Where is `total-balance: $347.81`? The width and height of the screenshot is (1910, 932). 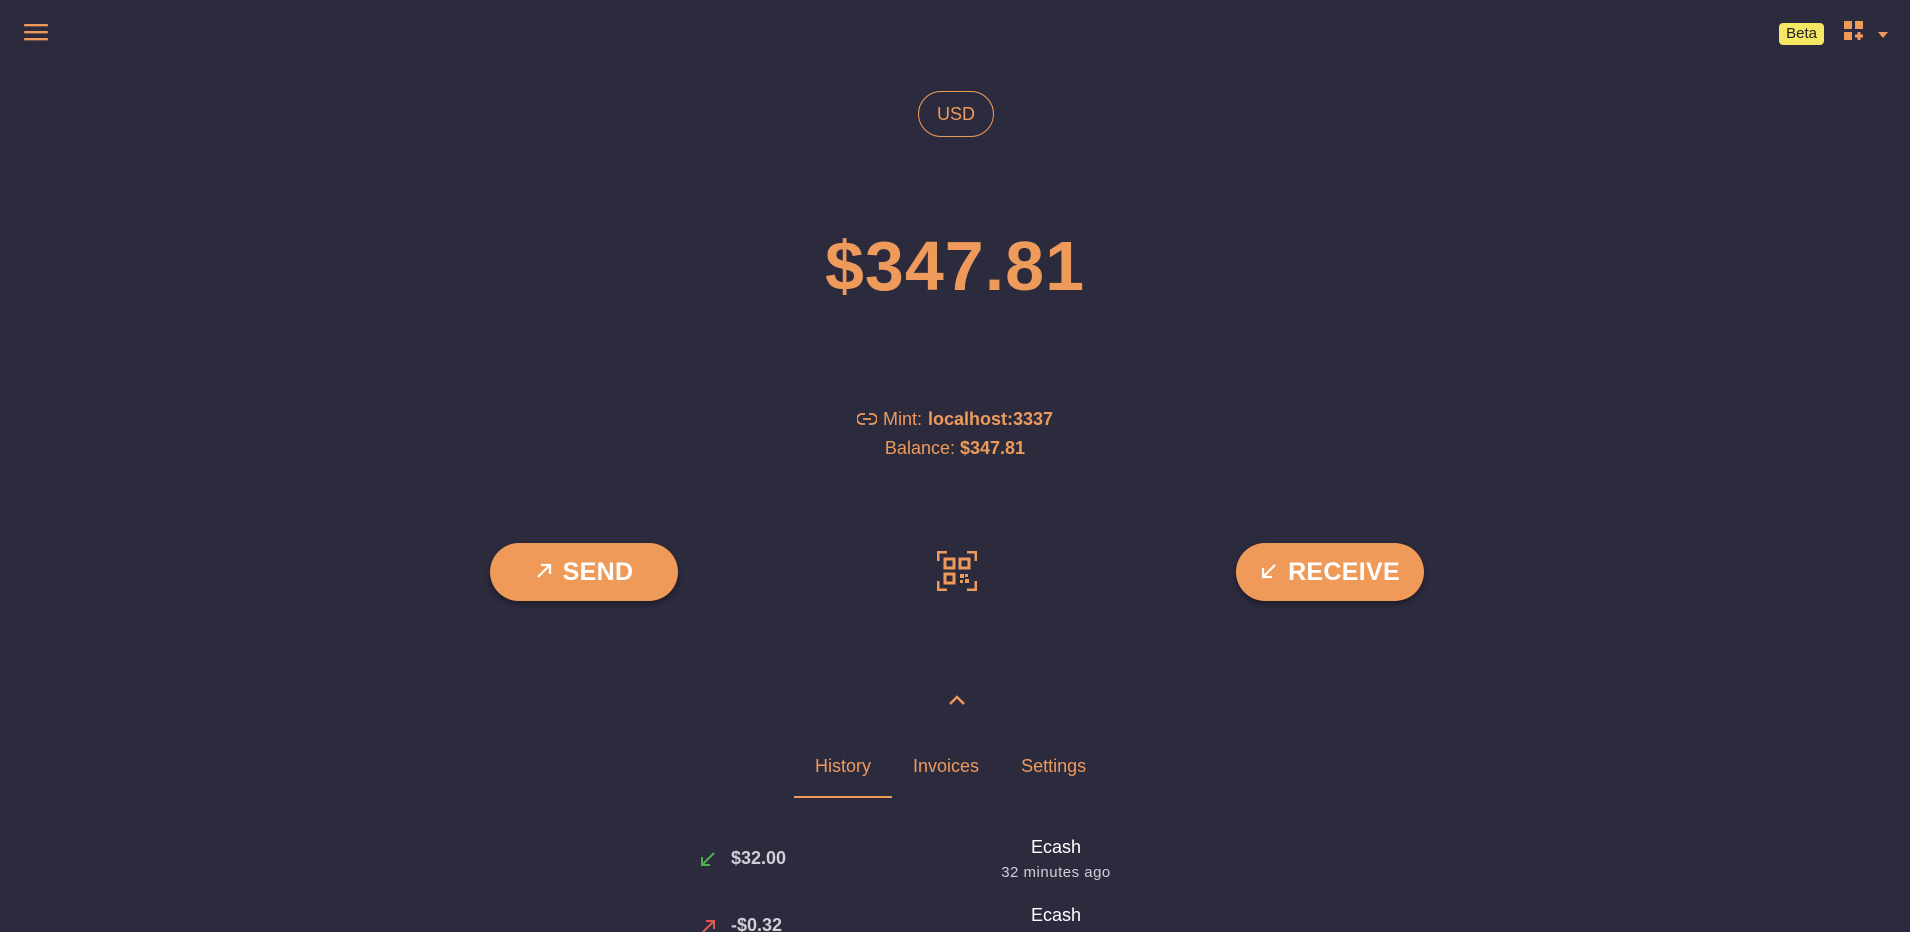
total-balance: $347.81 is located at coordinates (955, 266).